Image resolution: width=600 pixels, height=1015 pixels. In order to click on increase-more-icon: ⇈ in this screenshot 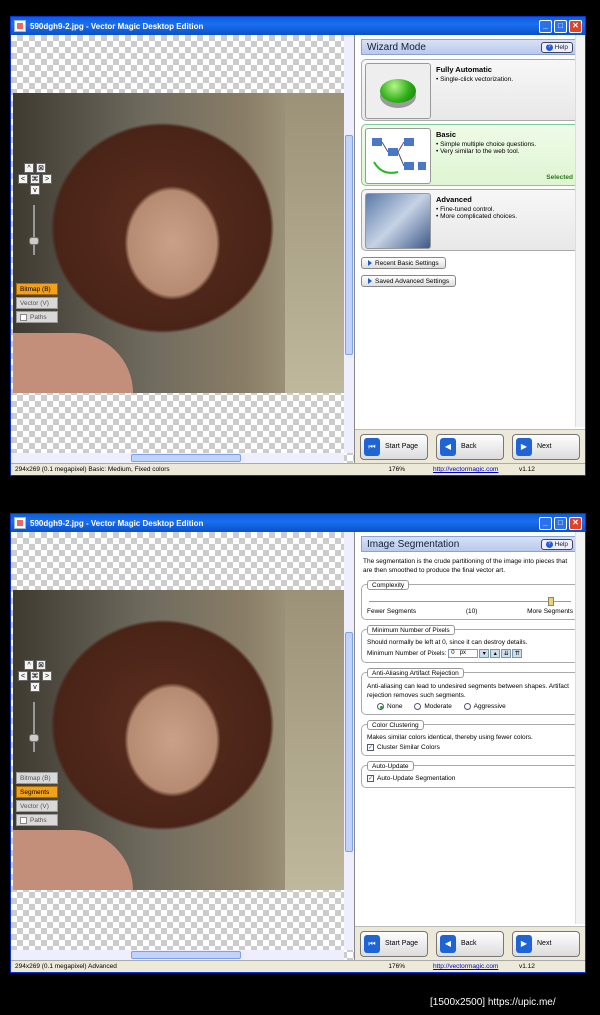, I will do `click(517, 653)`.